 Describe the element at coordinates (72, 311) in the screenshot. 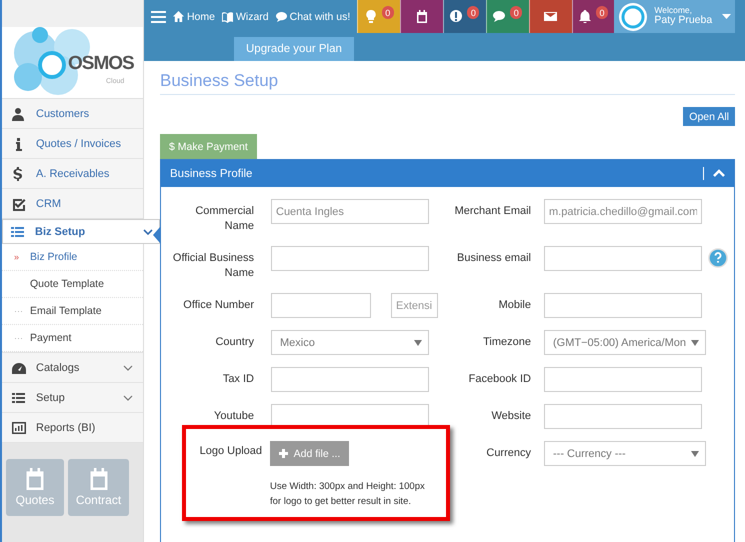

I see `submenu-item: ··· Email Template` at that location.